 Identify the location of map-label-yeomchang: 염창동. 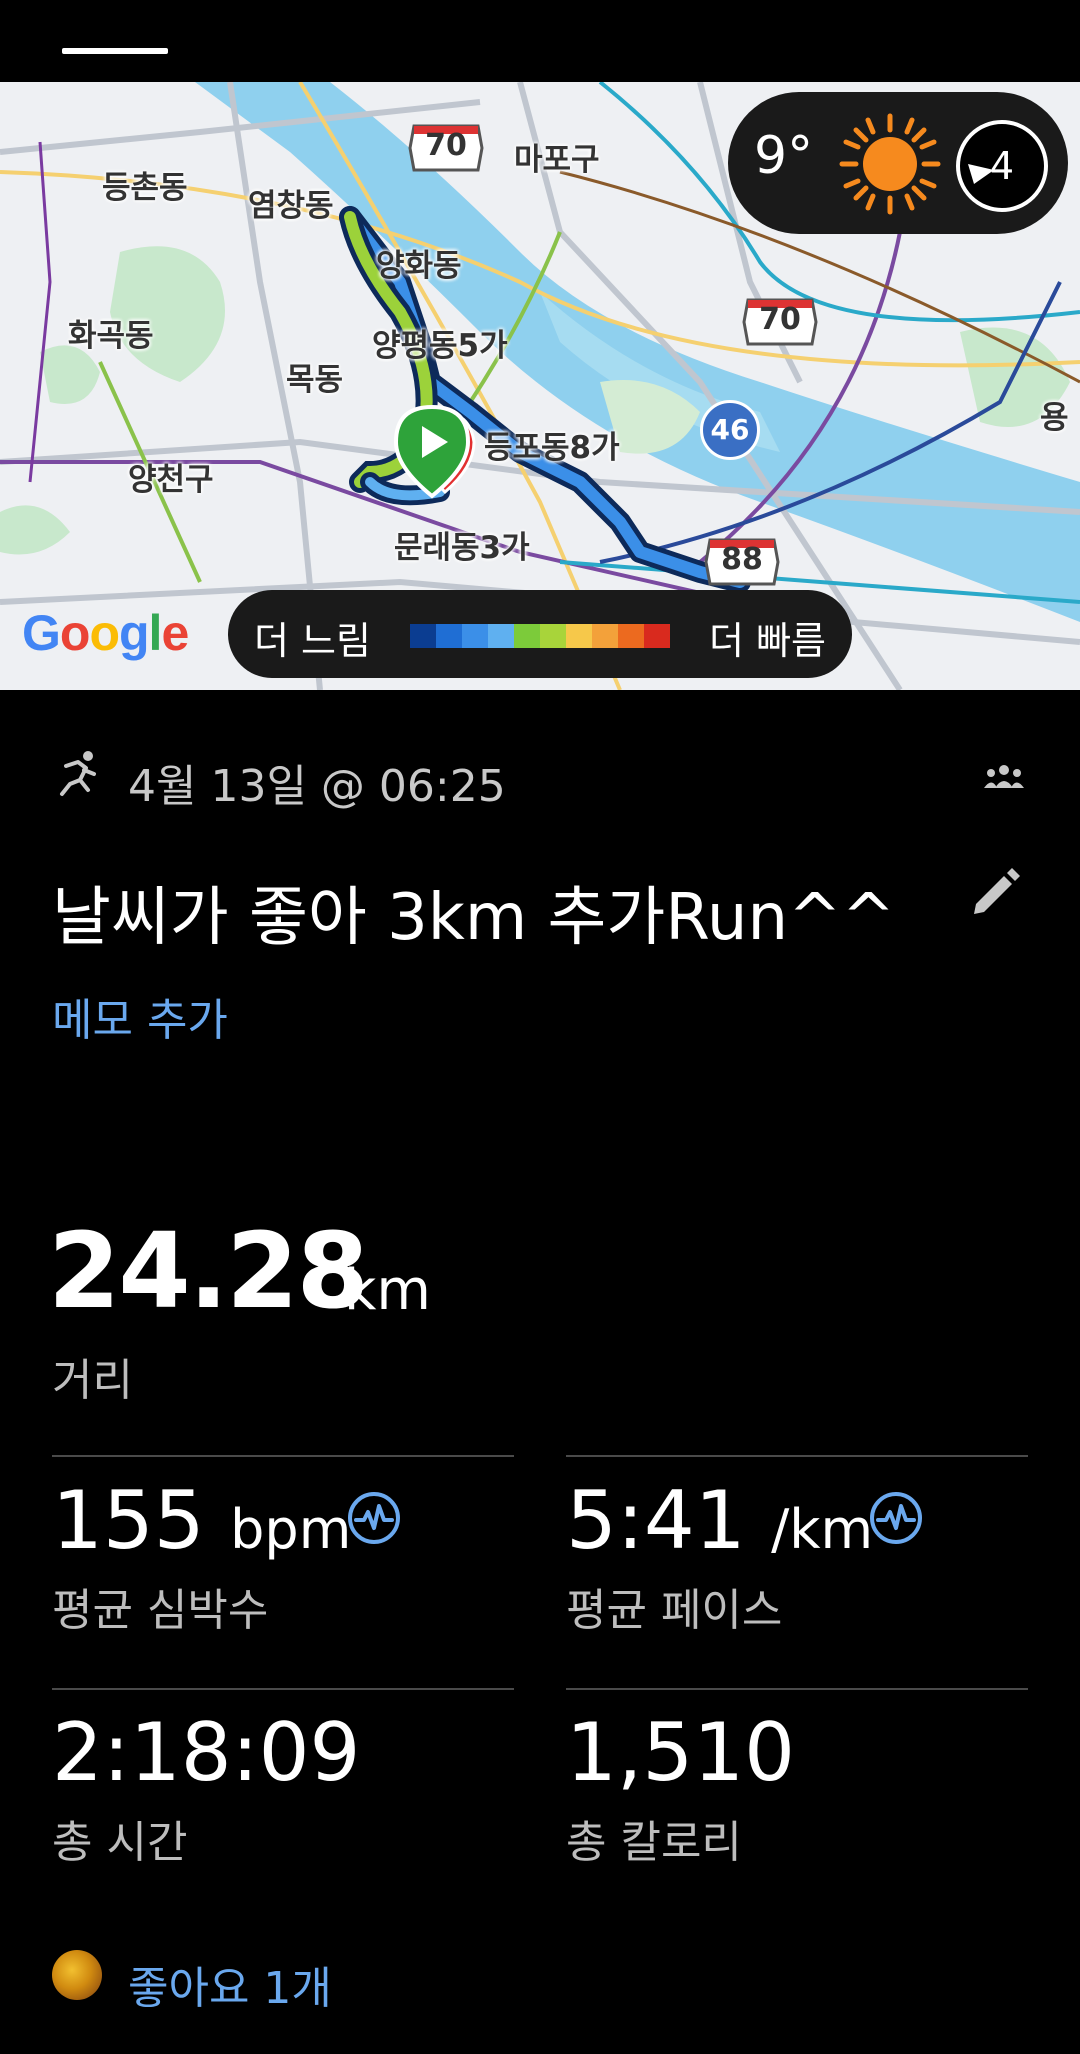
(291, 206).